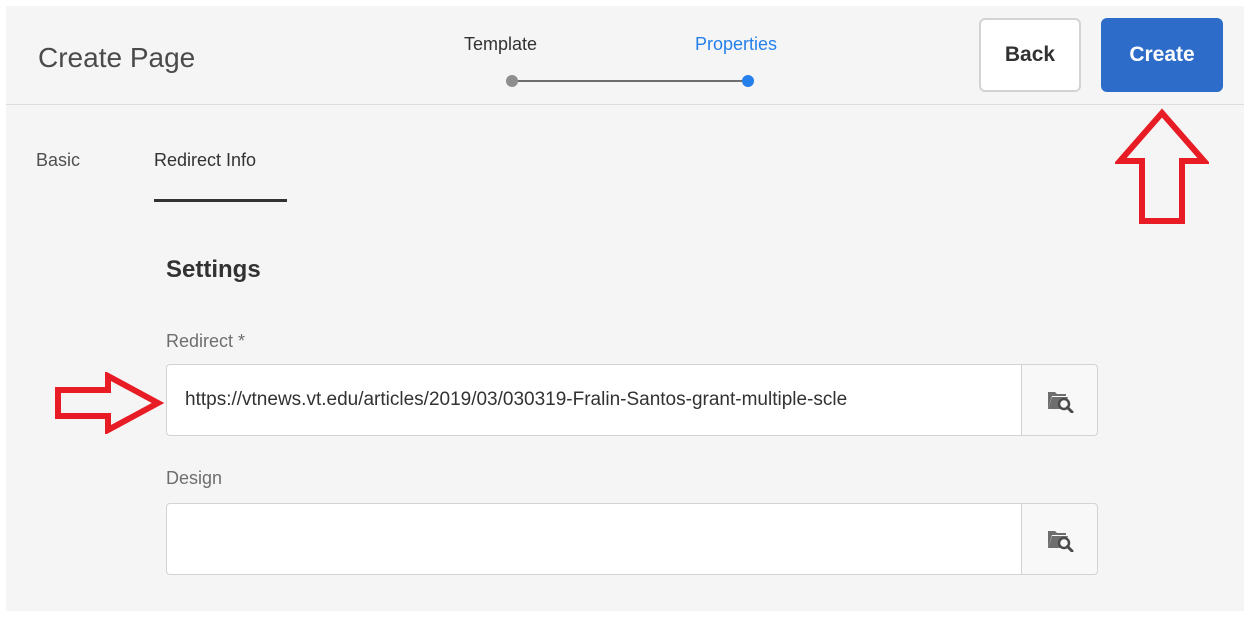  Describe the element at coordinates (1162, 55) in the screenshot. I see `create-button: Create` at that location.